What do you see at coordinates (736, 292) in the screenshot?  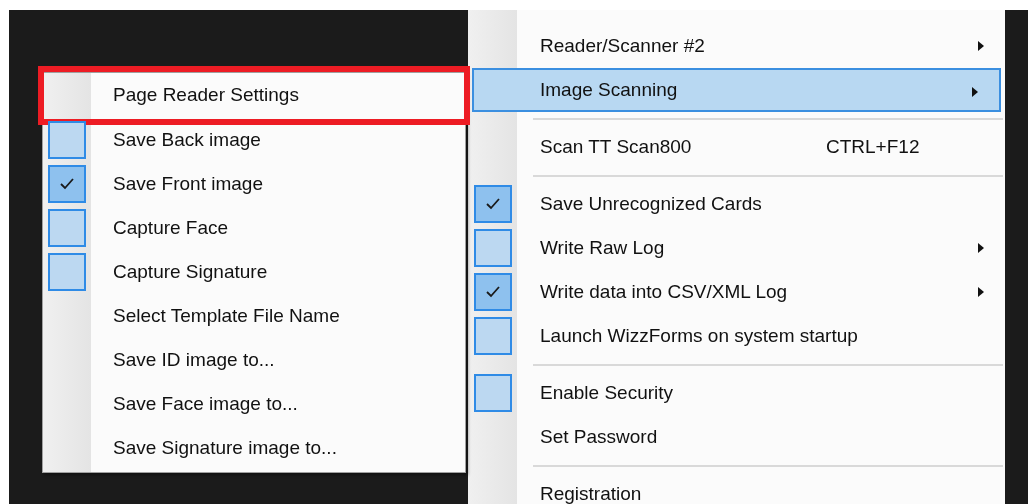 I see `menu-item: Write data into CSV/XML Log` at bounding box center [736, 292].